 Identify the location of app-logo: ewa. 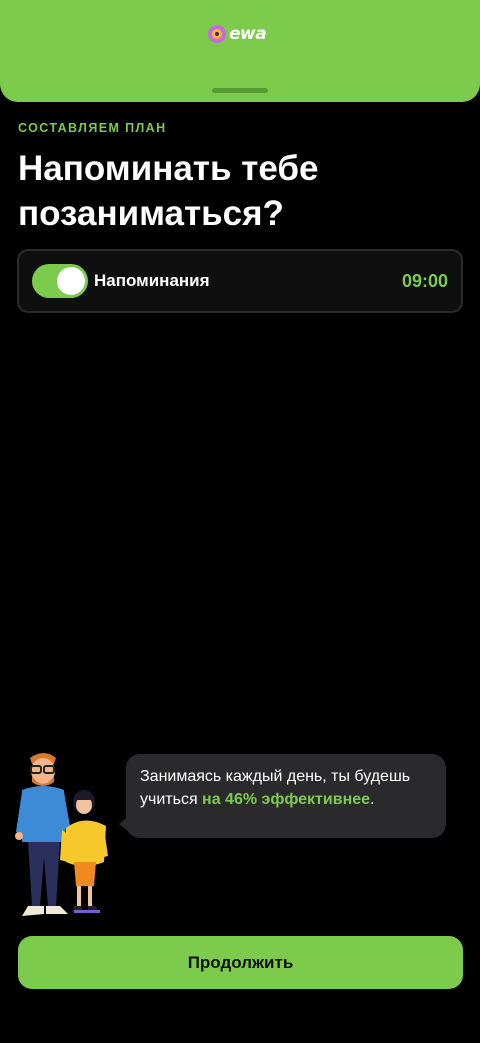
(237, 34).